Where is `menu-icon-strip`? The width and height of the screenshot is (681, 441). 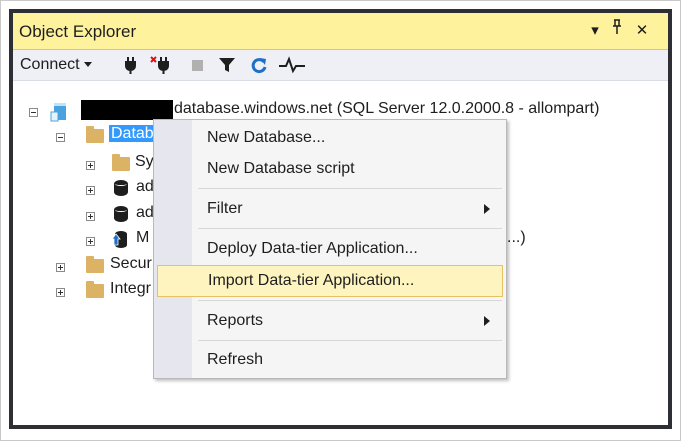
menu-icon-strip is located at coordinates (173, 249).